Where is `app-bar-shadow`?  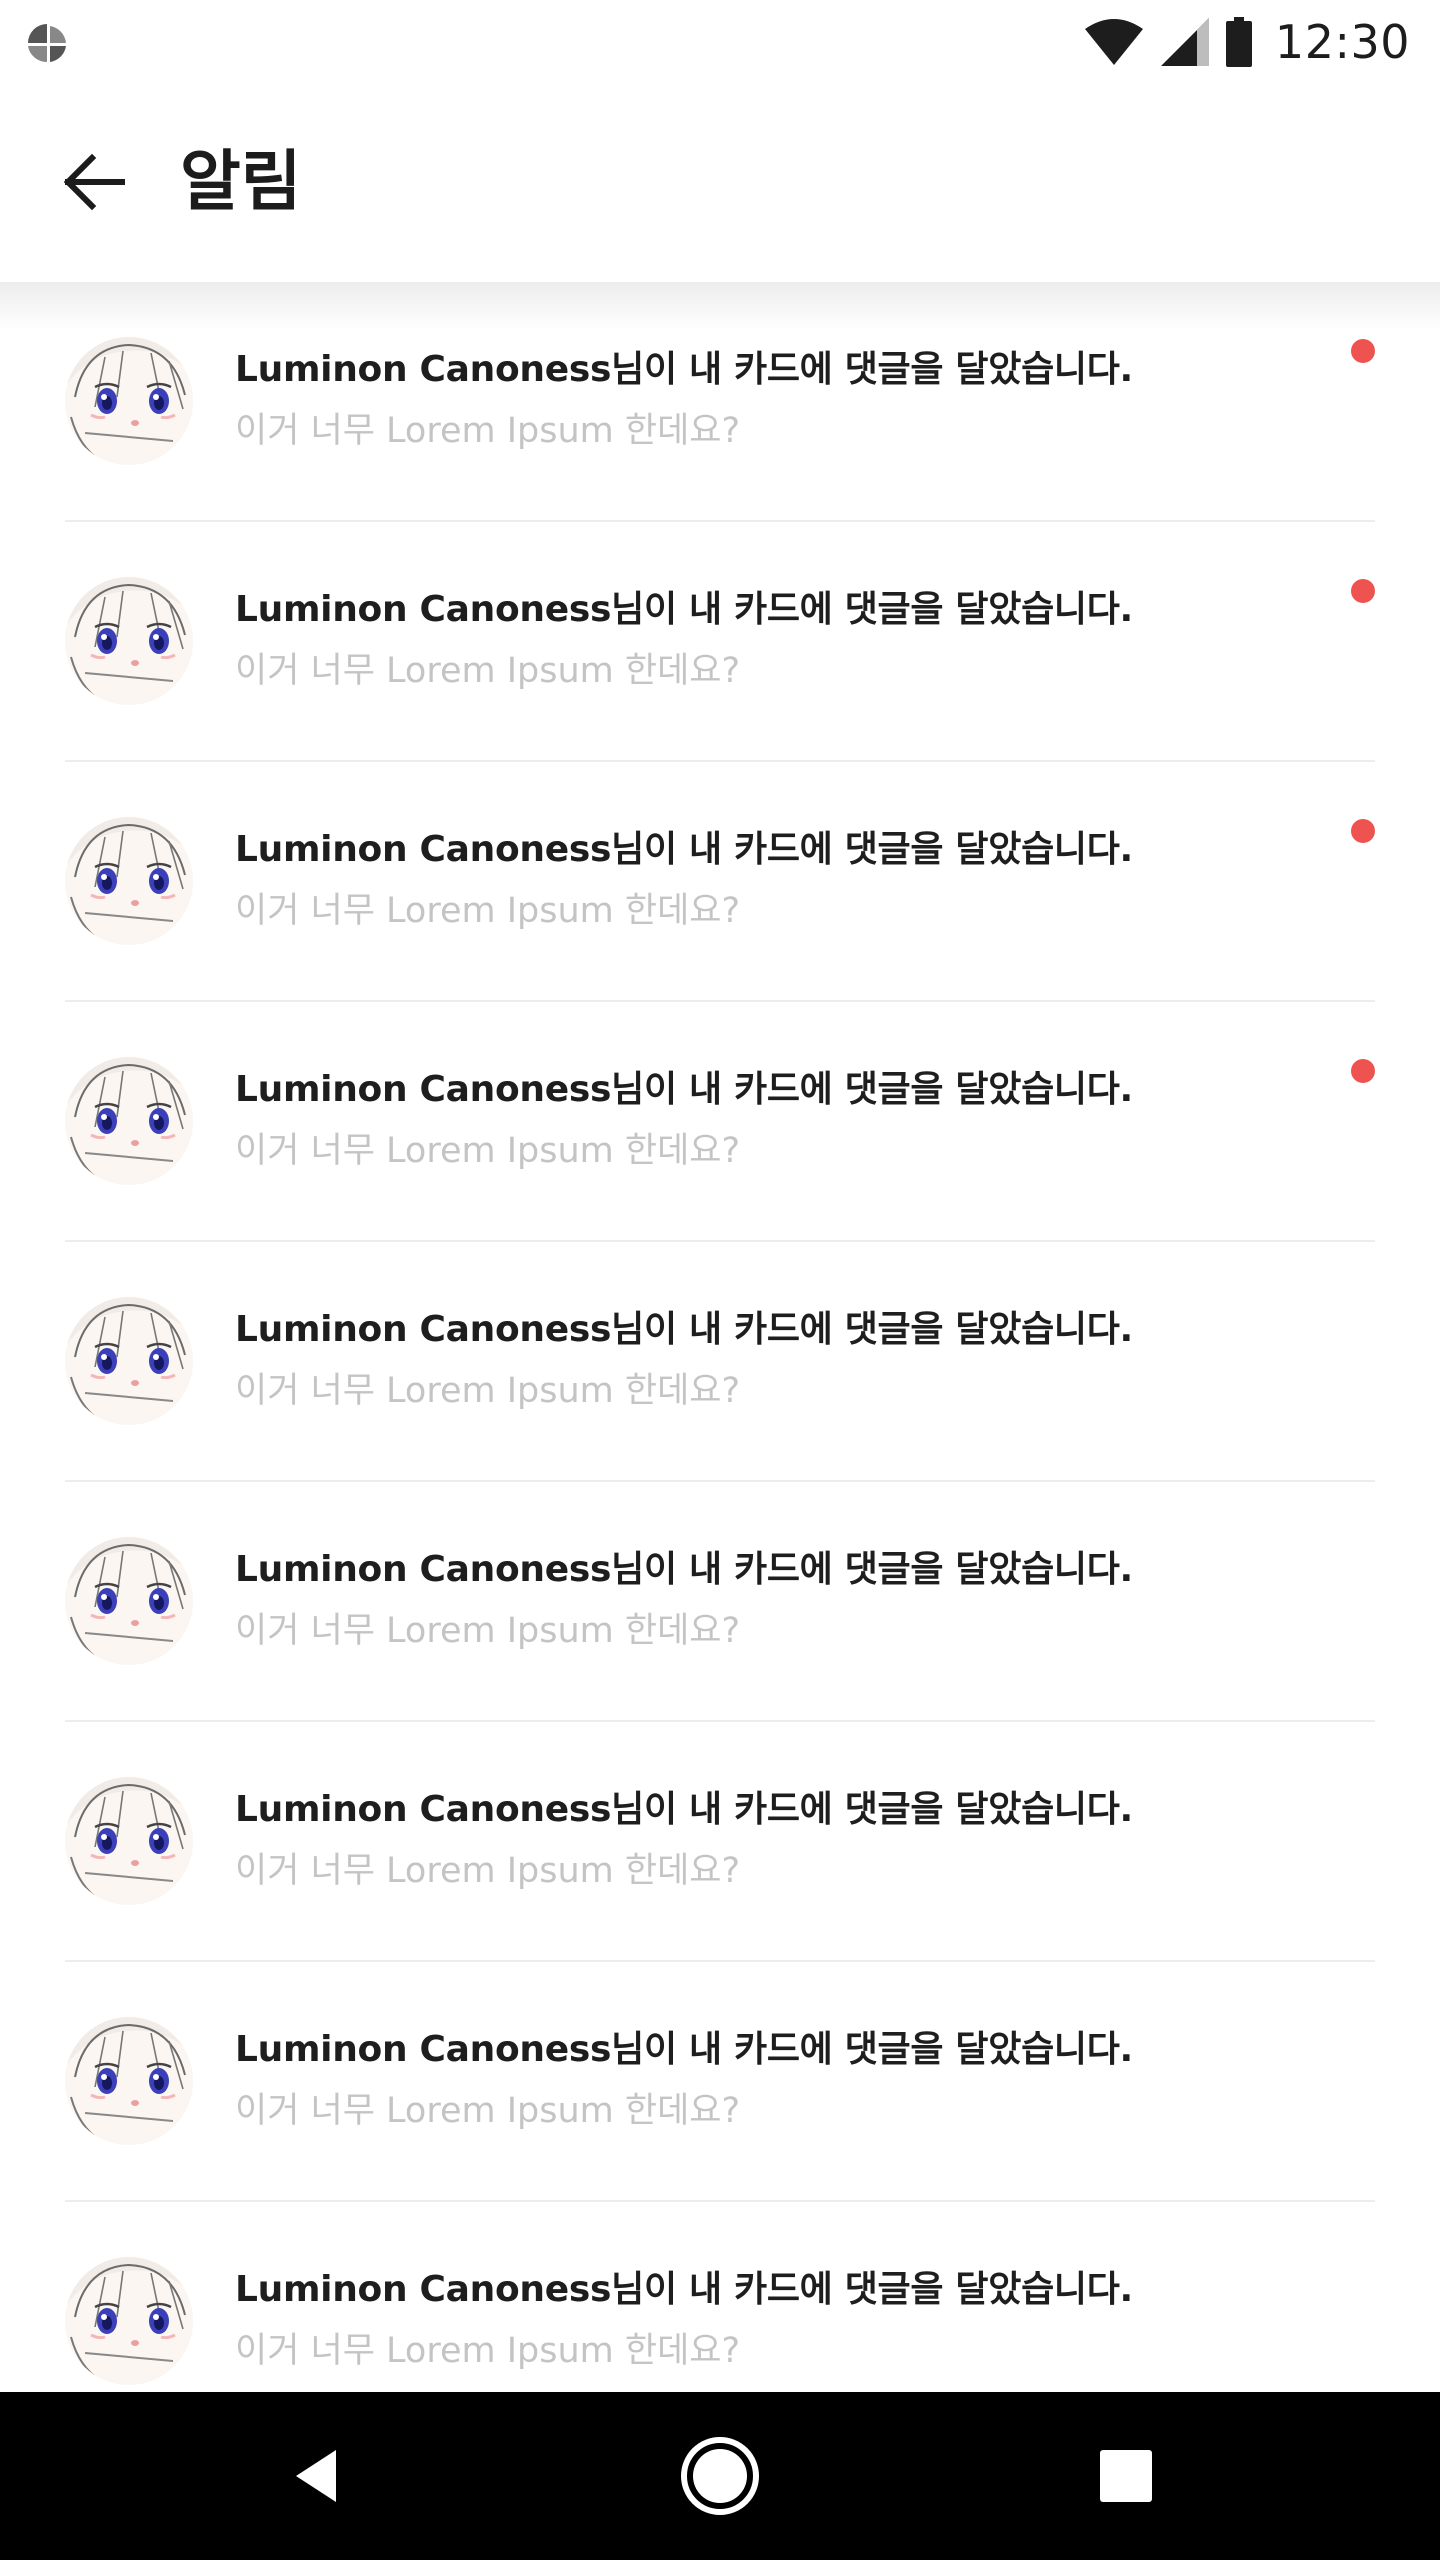 app-bar-shadow is located at coordinates (720, 306).